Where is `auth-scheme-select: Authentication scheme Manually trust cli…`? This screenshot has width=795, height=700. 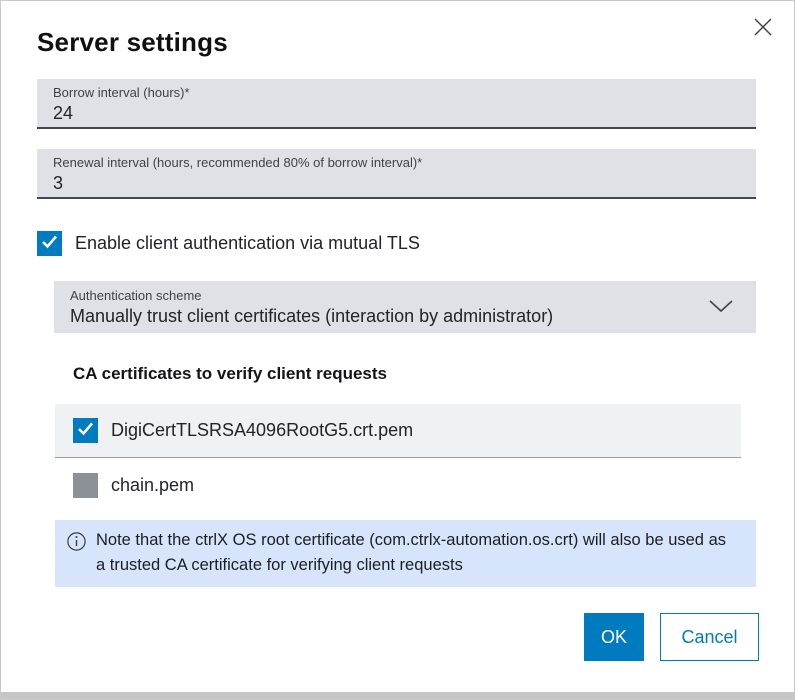 auth-scheme-select: Authentication scheme Manually trust cli… is located at coordinates (405, 307).